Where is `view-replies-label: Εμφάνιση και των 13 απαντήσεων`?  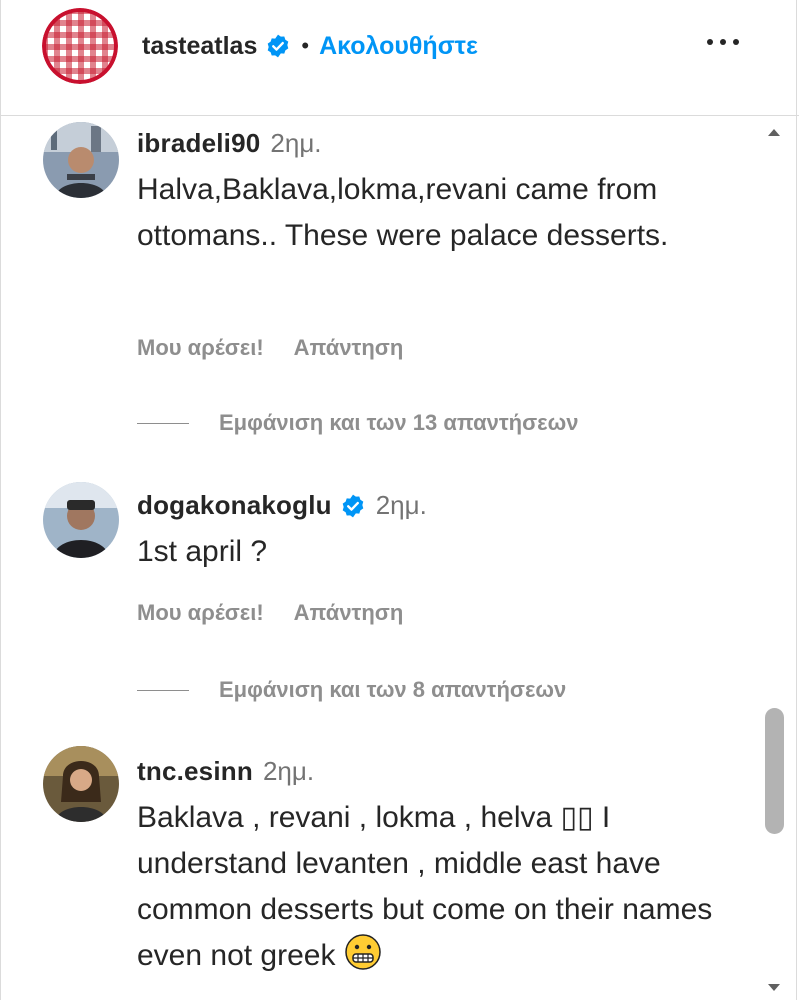
view-replies-label: Εμφάνιση και των 13 απαντήσεων is located at coordinates (398, 423).